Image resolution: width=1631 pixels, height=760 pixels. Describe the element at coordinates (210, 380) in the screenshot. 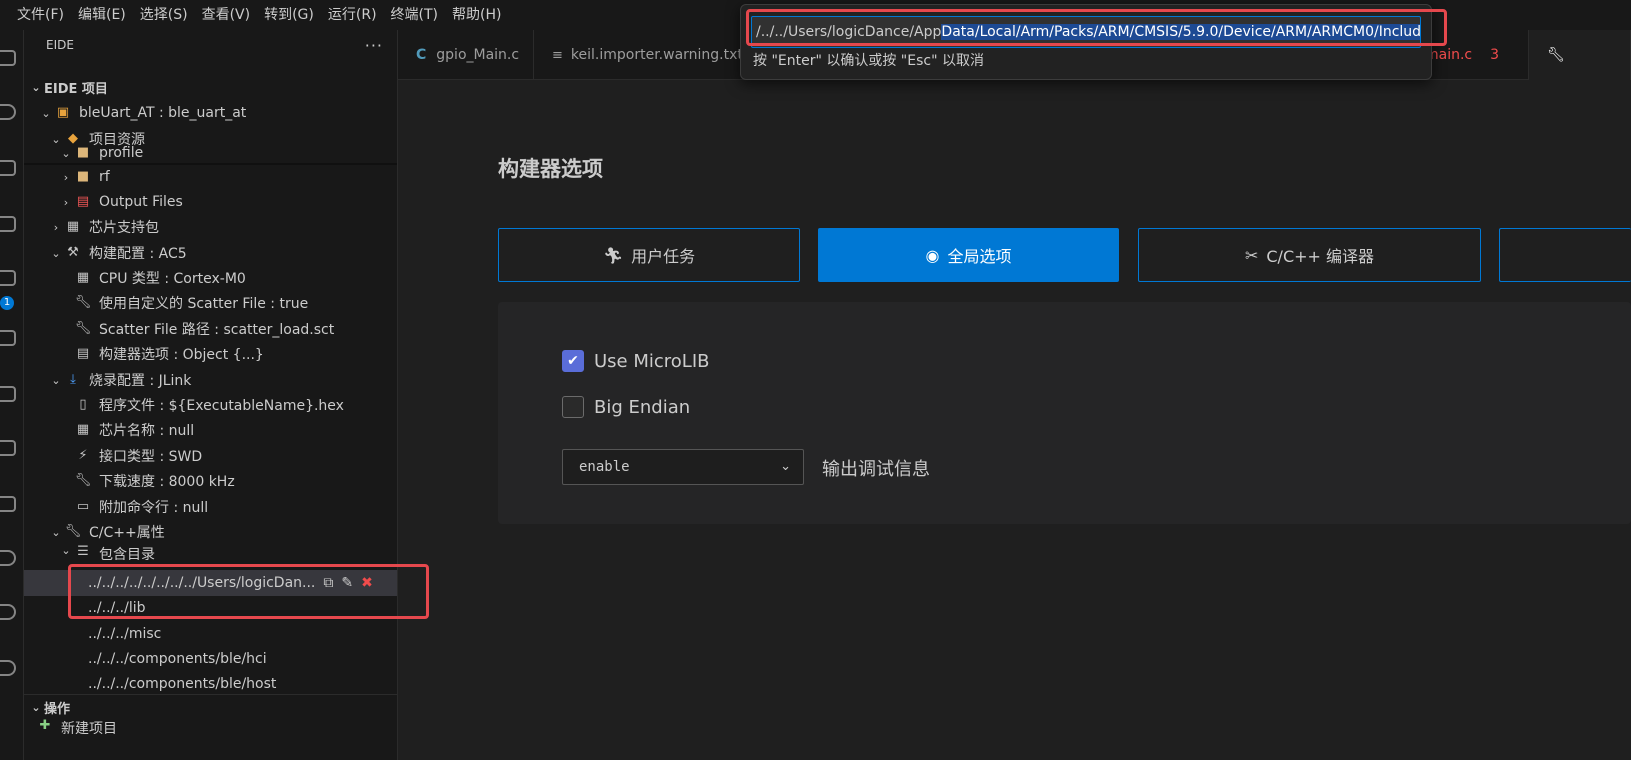

I see `tree-item-flash-config: ⌄ ⤓ 烧录配置 : JLink` at that location.